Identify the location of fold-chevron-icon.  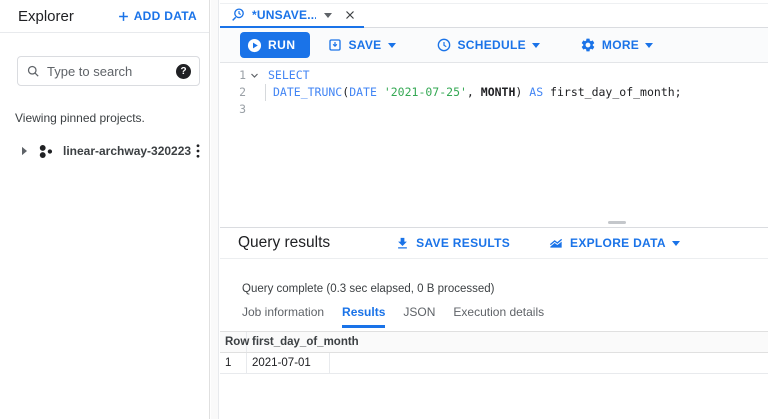
(254, 75).